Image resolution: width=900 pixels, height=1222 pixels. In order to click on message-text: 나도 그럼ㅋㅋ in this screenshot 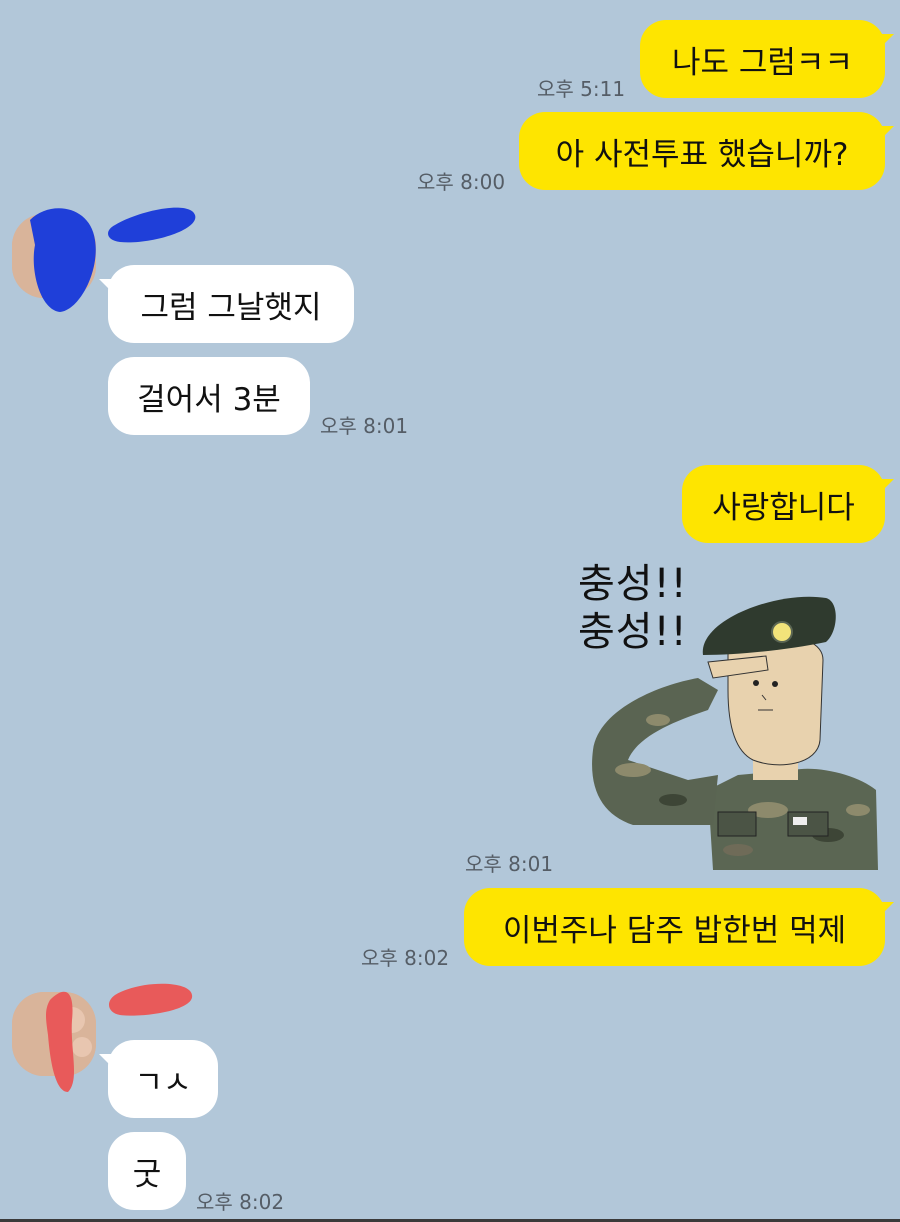, I will do `click(762, 62)`.